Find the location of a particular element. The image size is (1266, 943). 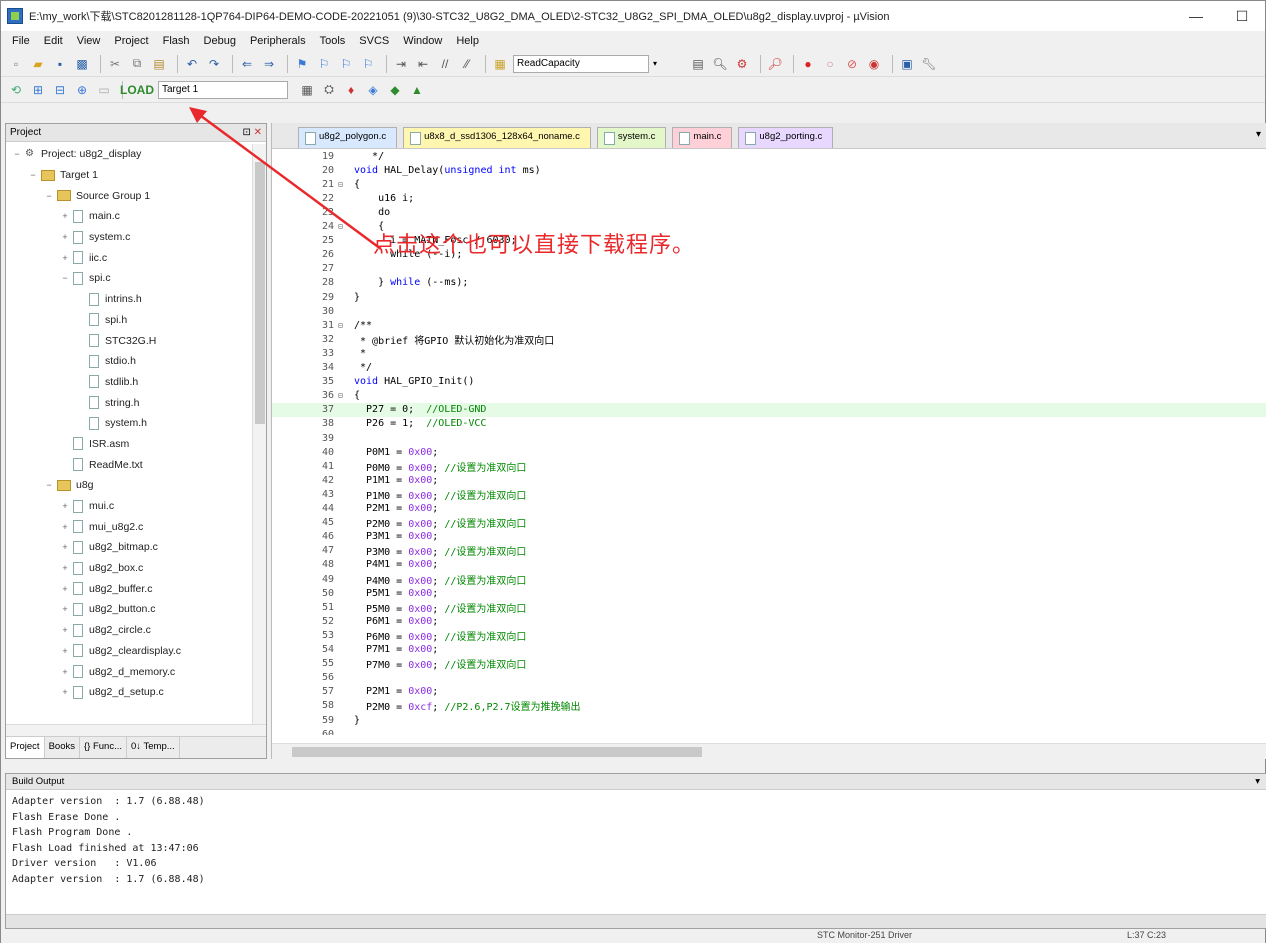

tree-item: + u8g2_d_memory.c is located at coordinates (129, 671).